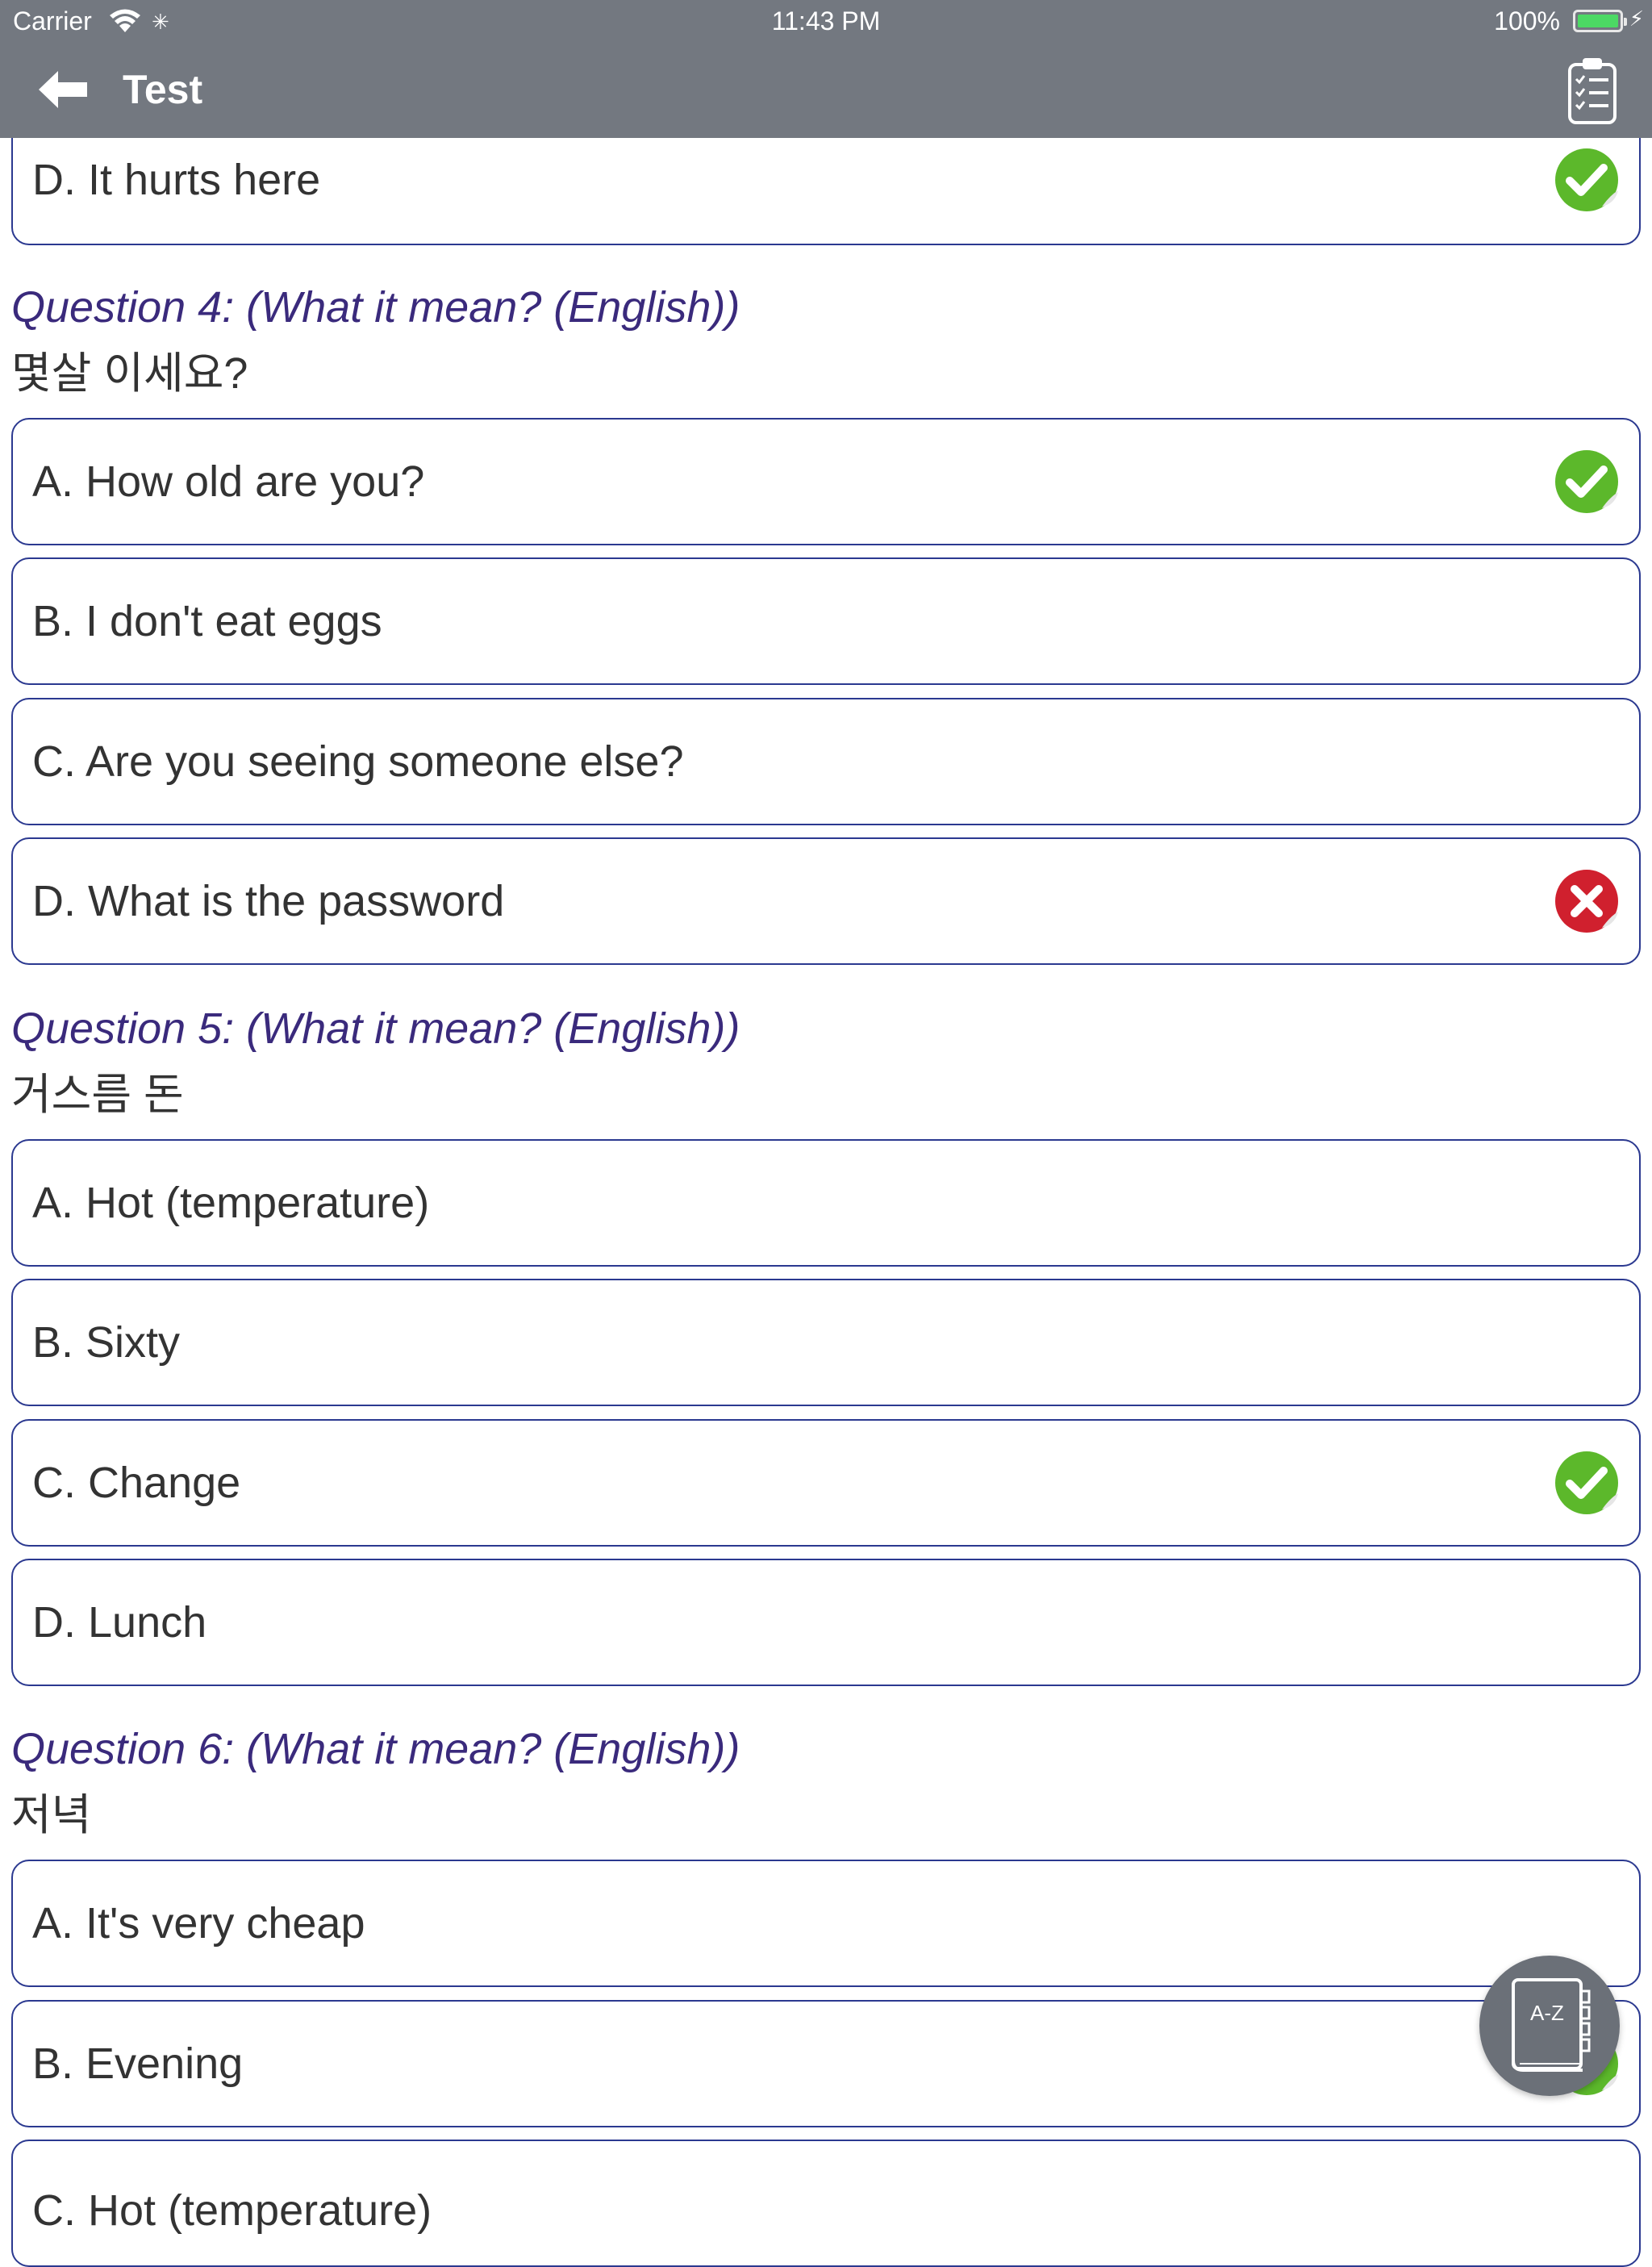 Image resolution: width=1652 pixels, height=2267 pixels. I want to click on answer-option: A. How old are you?, so click(826, 481).